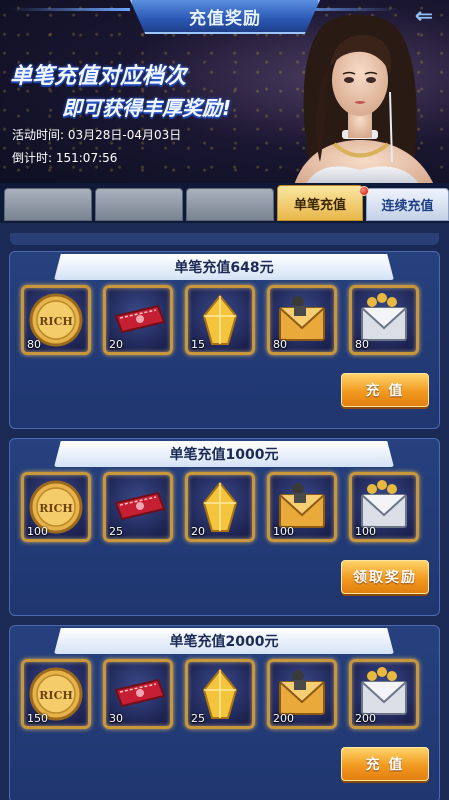 This screenshot has width=449, height=800. What do you see at coordinates (220, 507) in the screenshot?
I see `gold-crystal-item: 20` at bounding box center [220, 507].